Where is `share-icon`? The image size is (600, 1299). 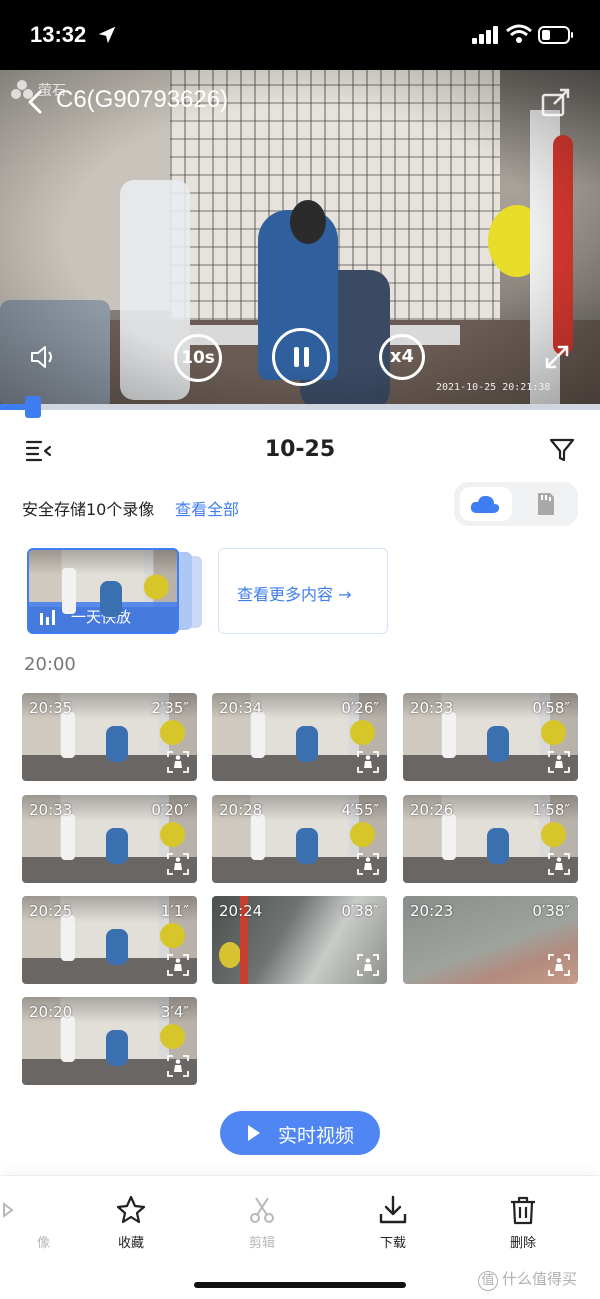
share-icon is located at coordinates (556, 102).